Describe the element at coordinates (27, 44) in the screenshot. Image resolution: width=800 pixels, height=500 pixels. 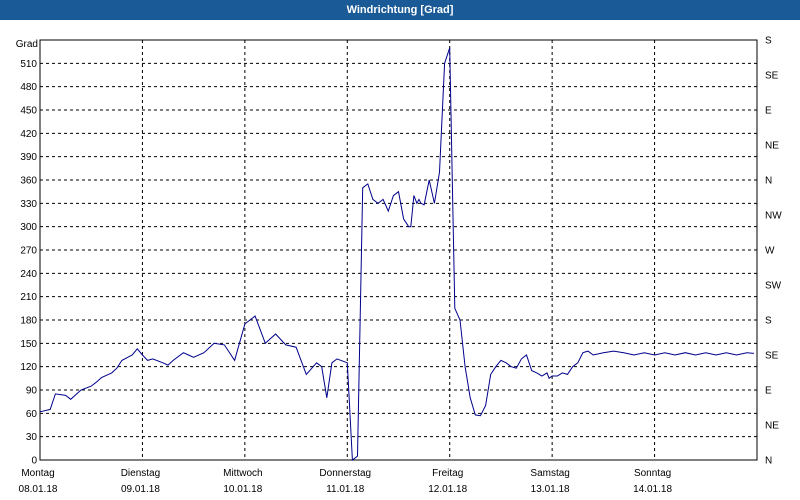
I see `y-axis-label: Grad` at that location.